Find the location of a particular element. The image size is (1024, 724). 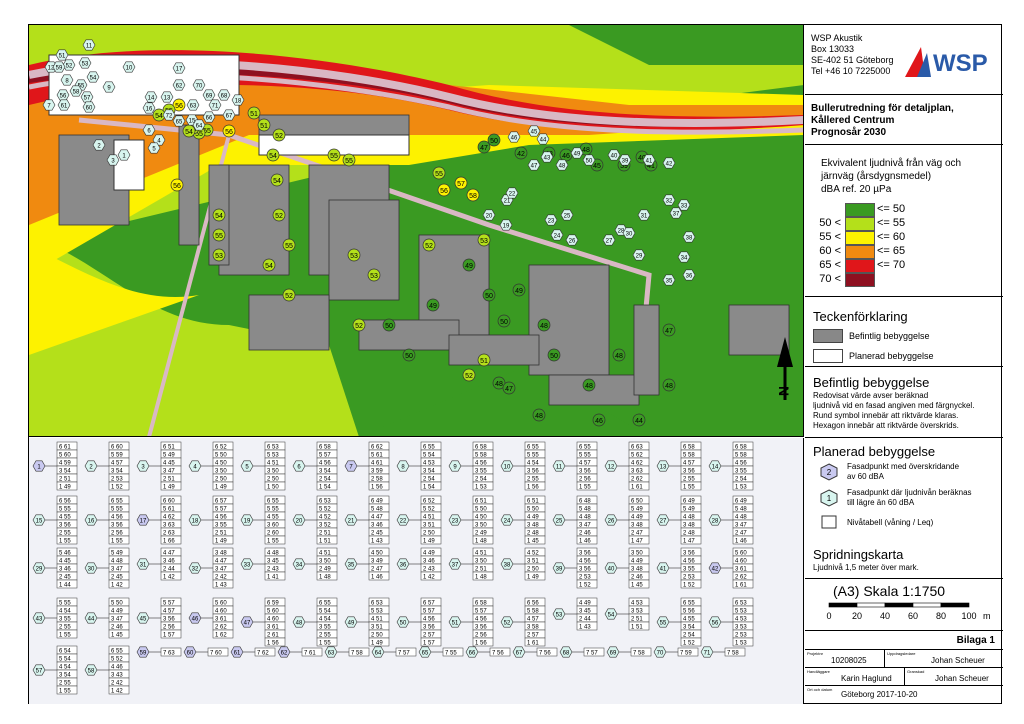

level-value: 4 53 is located at coordinates (637, 604).